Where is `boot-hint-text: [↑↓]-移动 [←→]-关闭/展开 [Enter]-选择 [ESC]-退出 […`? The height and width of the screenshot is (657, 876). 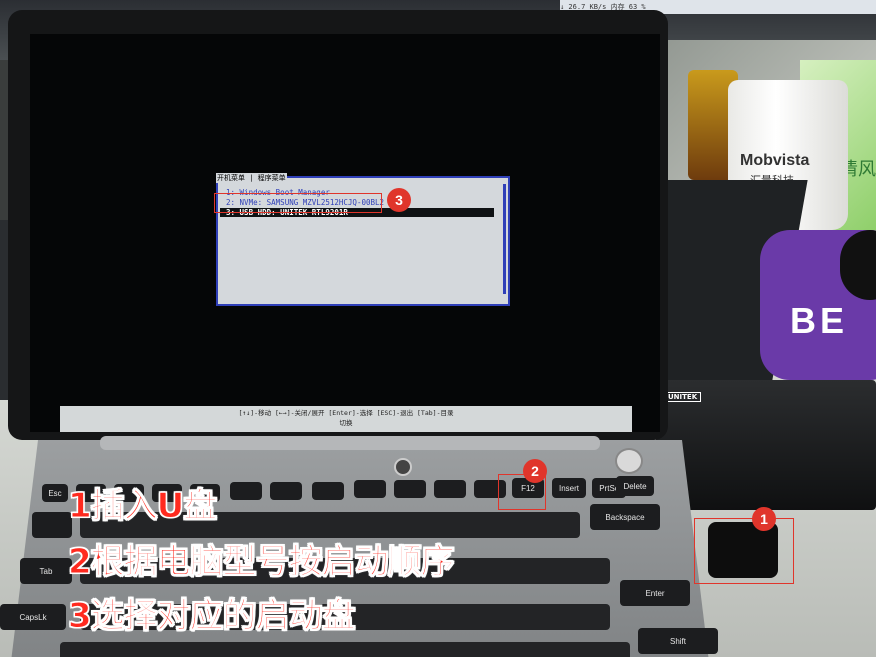
boot-hint-text: [↑↓]-移动 [←→]-关闭/展开 [Enter]-选择 [ESC]-退出 [… is located at coordinates (346, 418).